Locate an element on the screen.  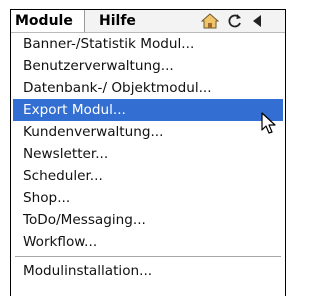
menu-hilfe: Hilfe is located at coordinates (117, 21).